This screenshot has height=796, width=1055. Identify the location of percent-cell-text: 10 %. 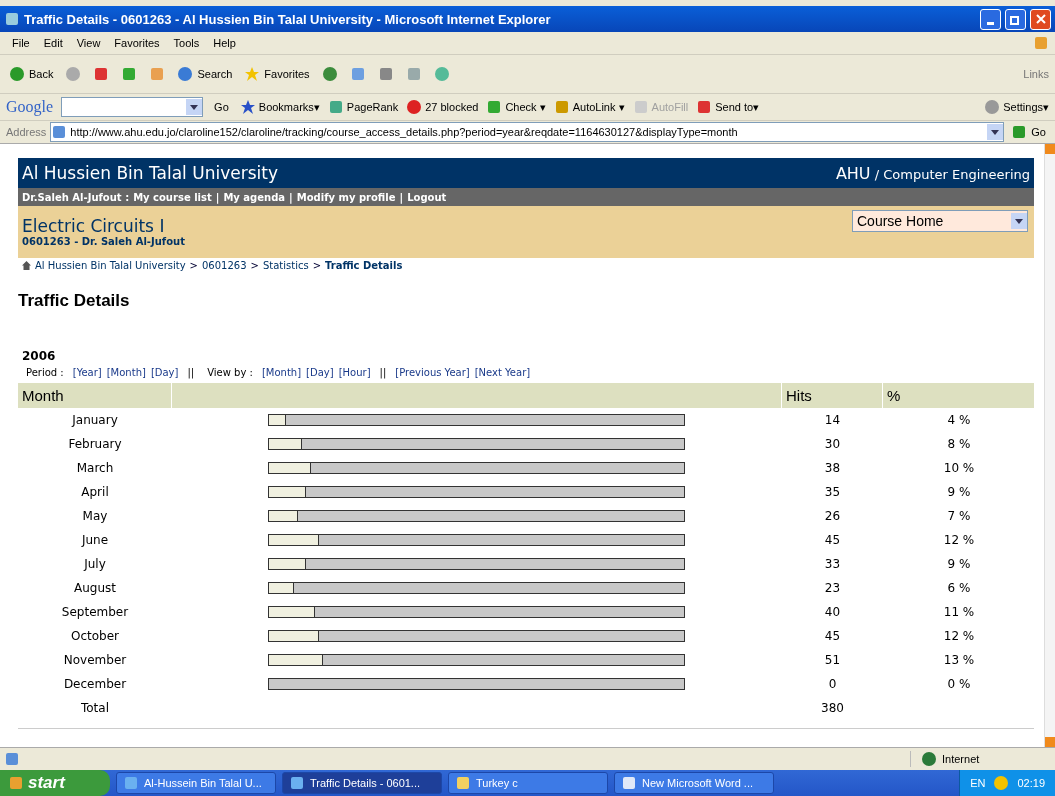
(959, 468).